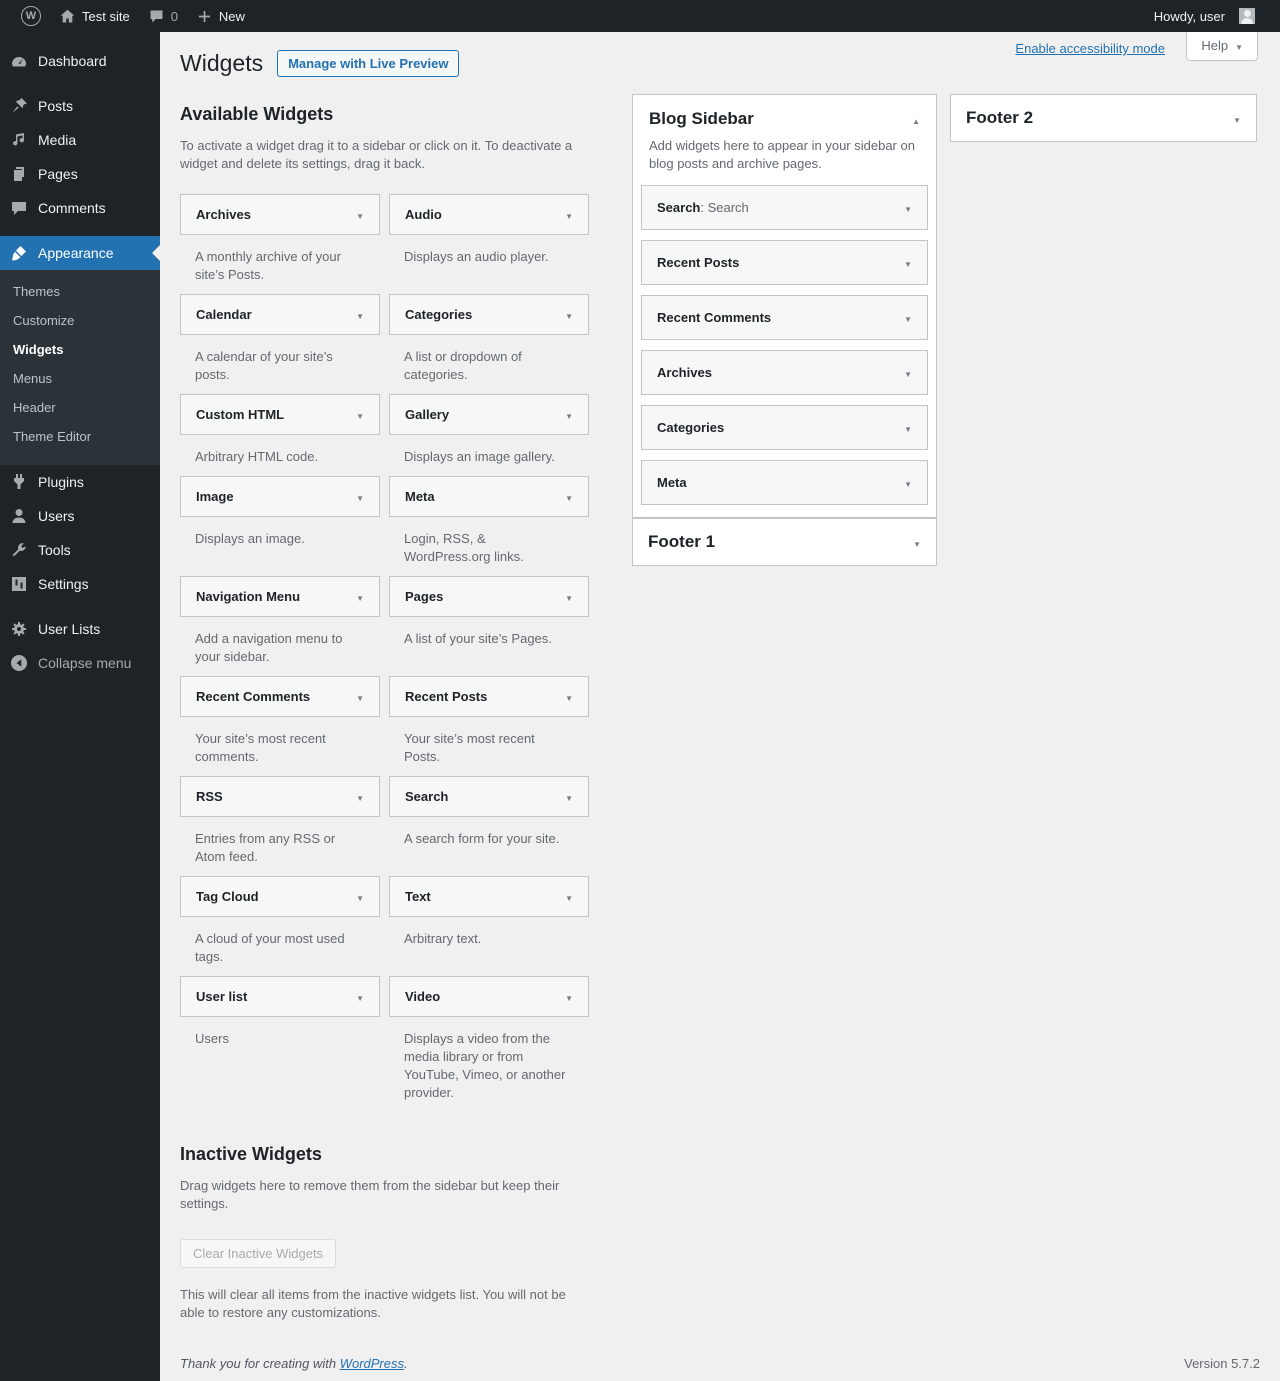 The image size is (1280, 1381). What do you see at coordinates (489, 414) in the screenshot?
I see `widget-card: Gallery` at bounding box center [489, 414].